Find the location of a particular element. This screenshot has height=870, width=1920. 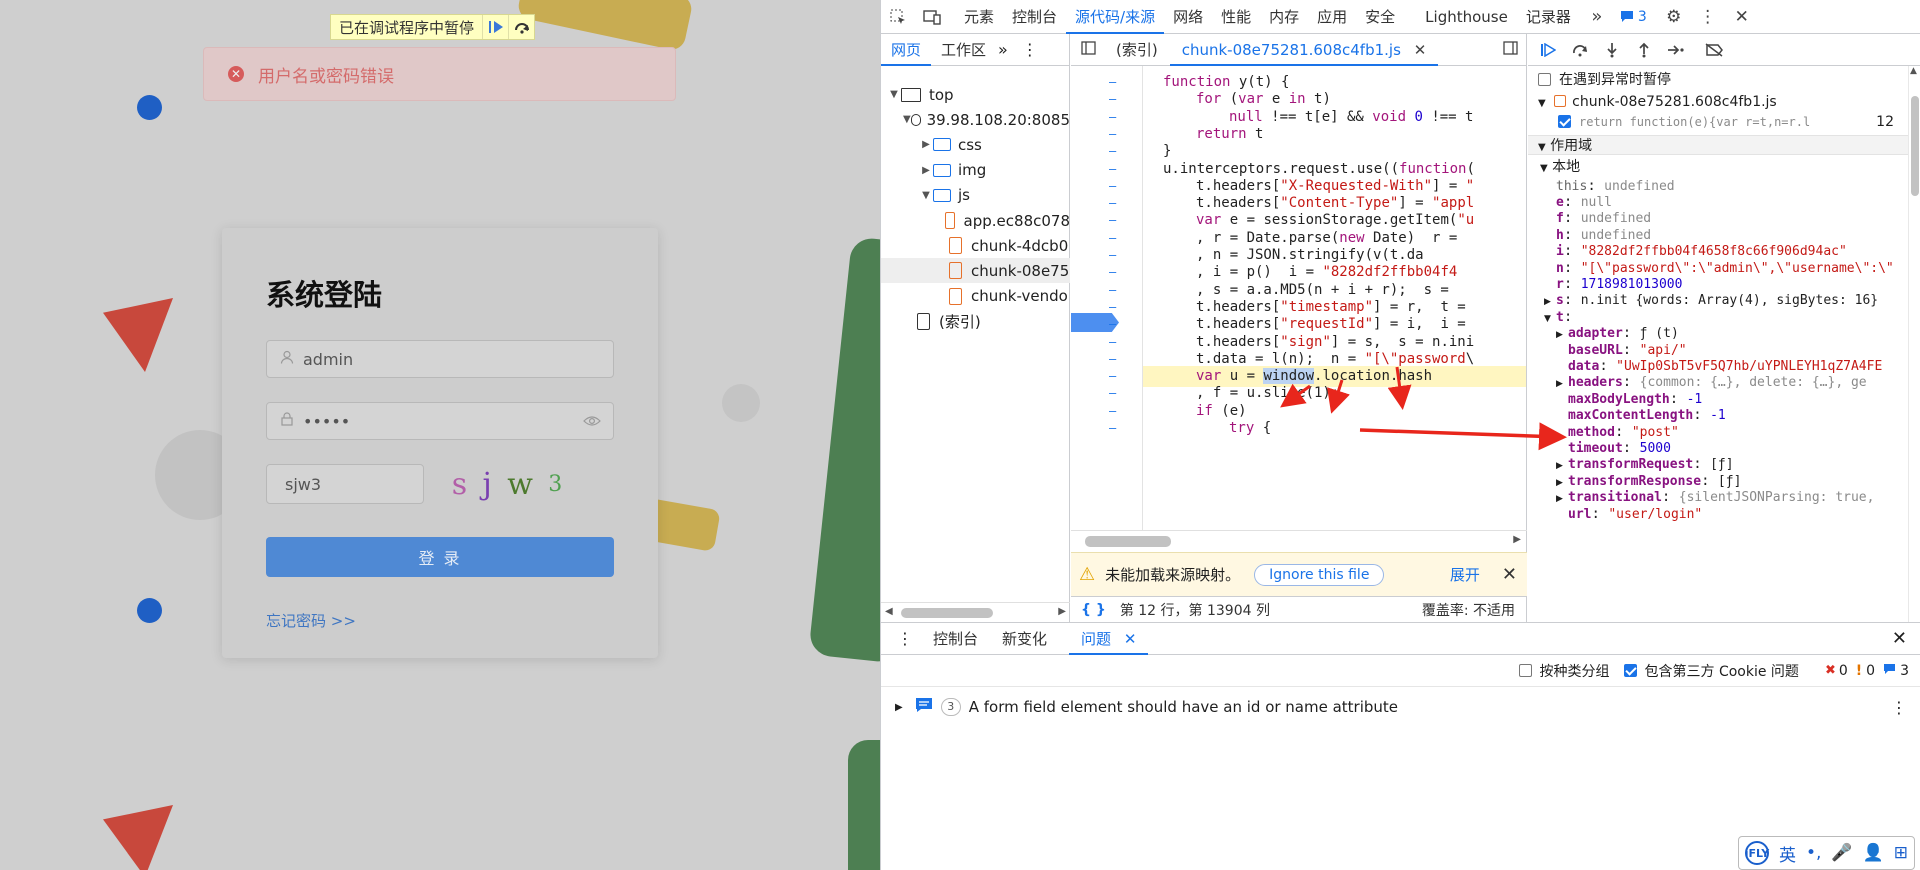

tab-network: 网络 is located at coordinates (1188, 17).